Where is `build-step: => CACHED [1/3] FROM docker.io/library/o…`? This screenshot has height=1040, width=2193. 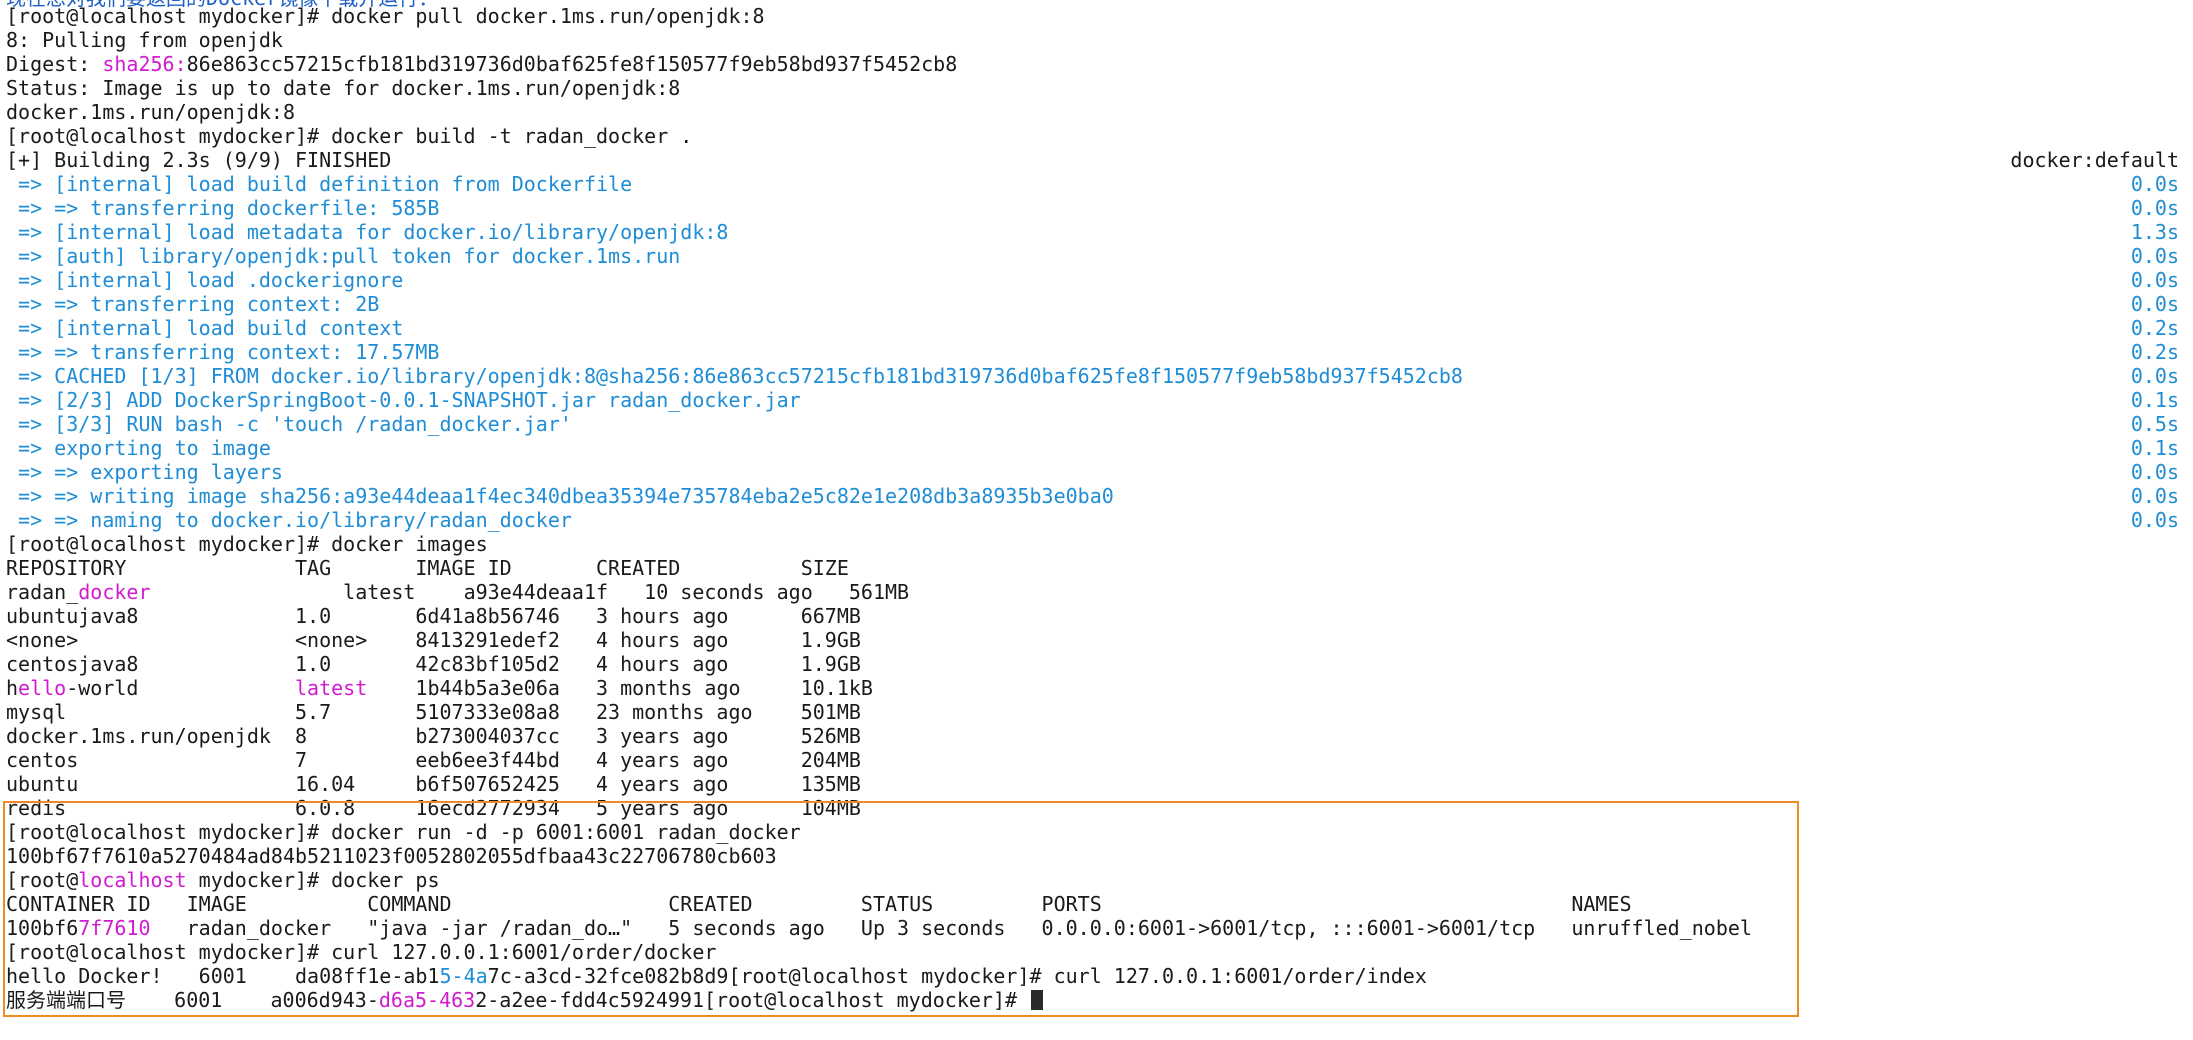
build-step: => CACHED [1/3] FROM docker.io/library/o… is located at coordinates (1092, 376).